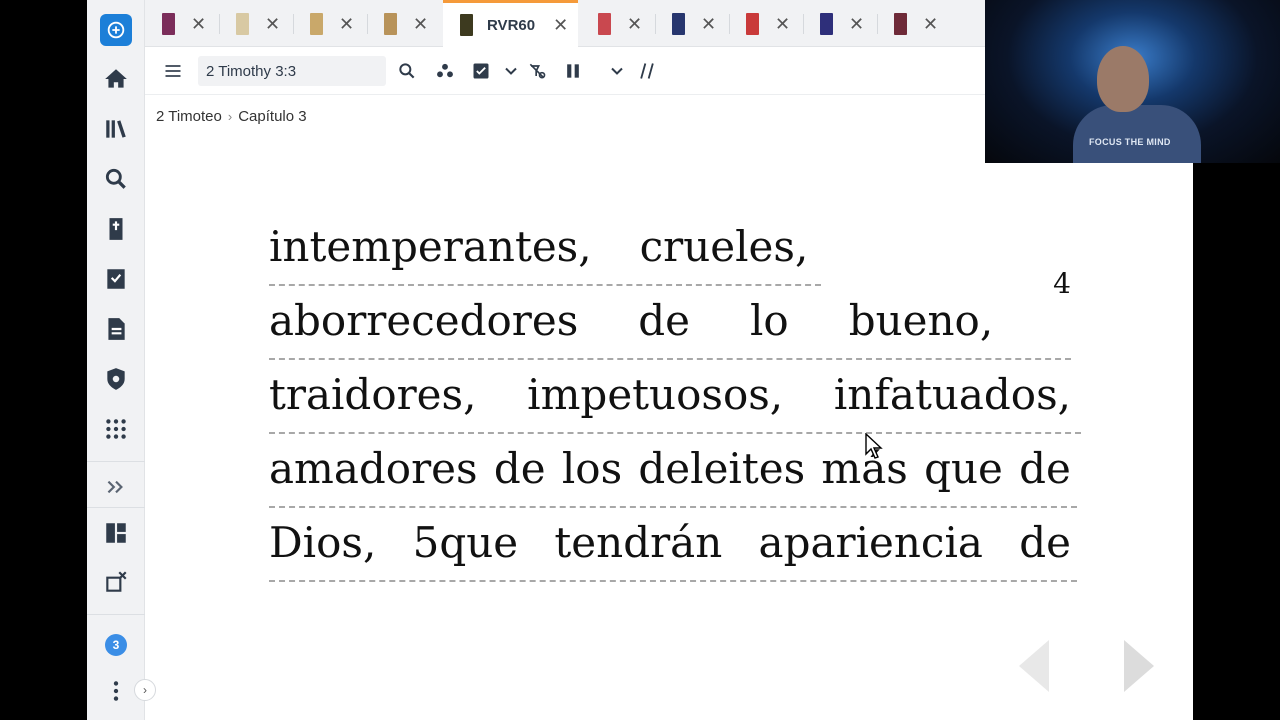 The image size is (1280, 720). What do you see at coordinates (116, 691) in the screenshot?
I see `more-options-icon` at bounding box center [116, 691].